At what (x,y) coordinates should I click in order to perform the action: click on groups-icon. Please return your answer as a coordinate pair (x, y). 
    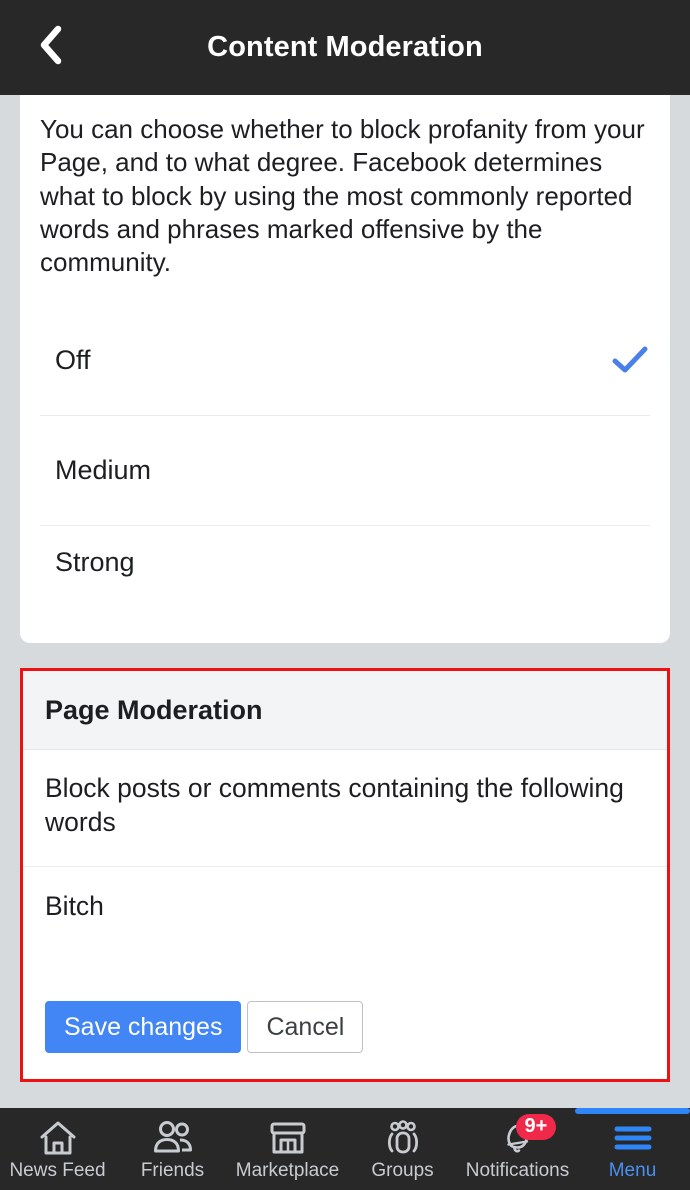
    Looking at the image, I should click on (403, 1138).